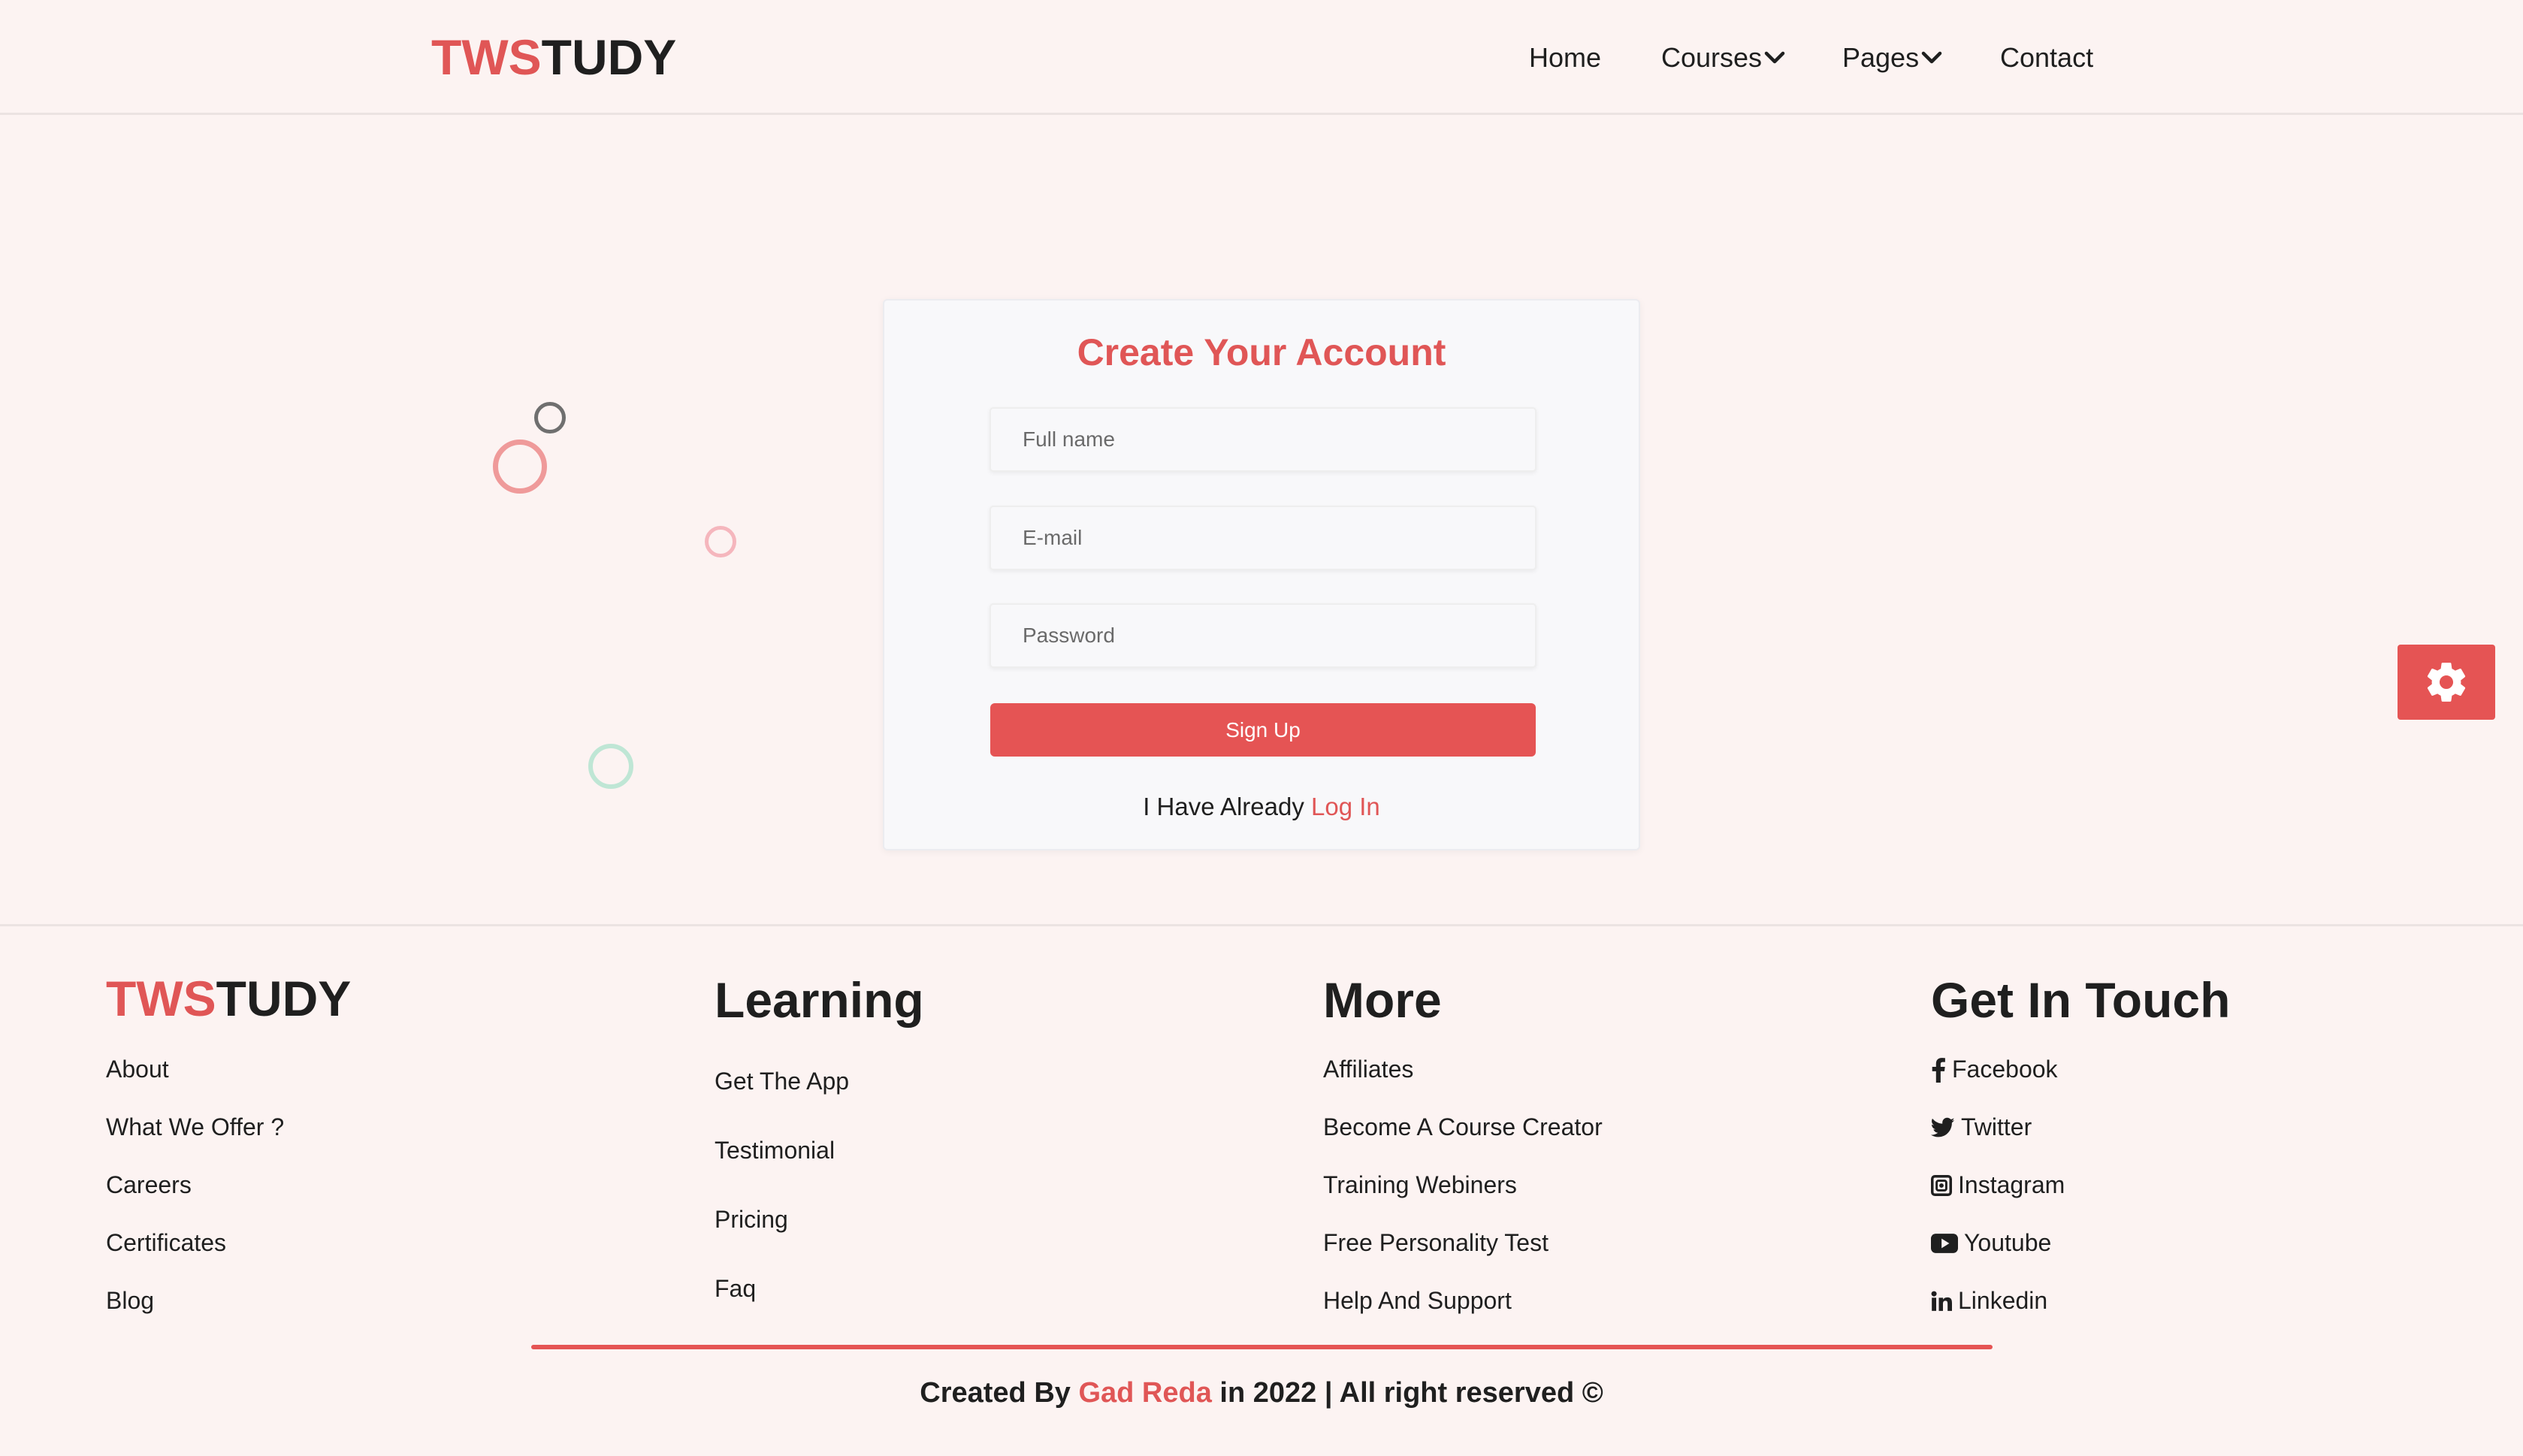 The image size is (2523, 1456). What do you see at coordinates (1997, 1126) in the screenshot?
I see `social-label: Twitter` at bounding box center [1997, 1126].